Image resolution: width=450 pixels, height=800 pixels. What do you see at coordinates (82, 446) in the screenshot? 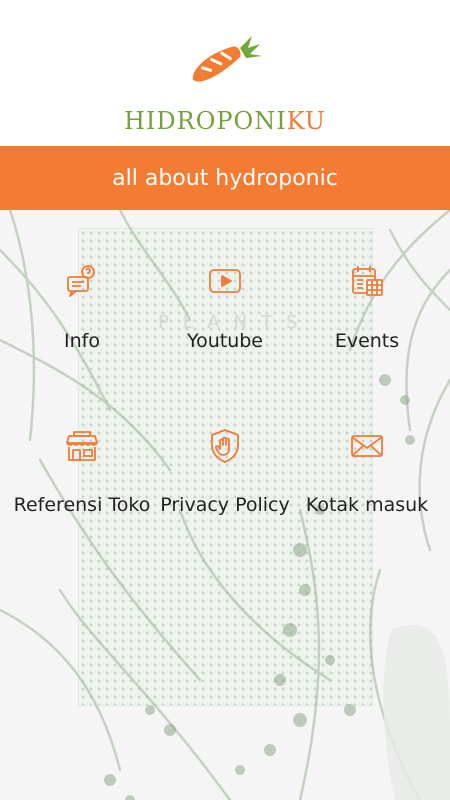
I see `store-icon` at bounding box center [82, 446].